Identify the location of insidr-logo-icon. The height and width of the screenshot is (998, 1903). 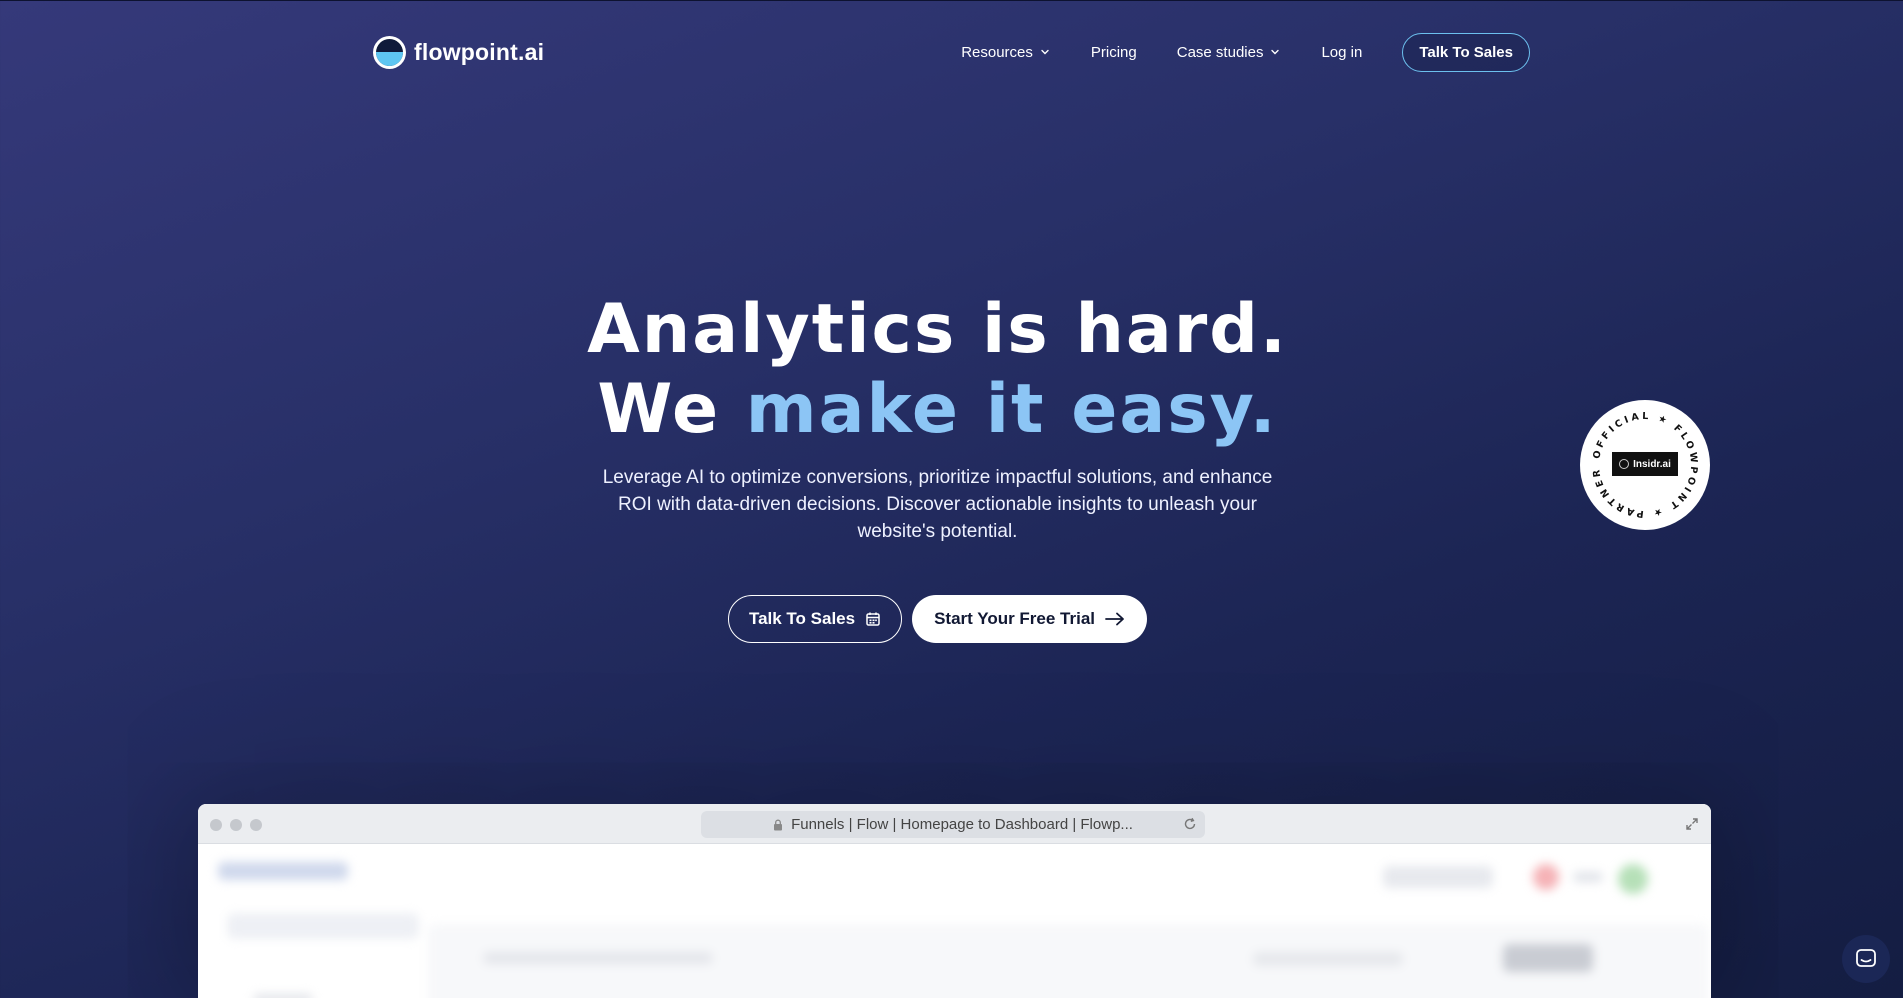
(1624, 464).